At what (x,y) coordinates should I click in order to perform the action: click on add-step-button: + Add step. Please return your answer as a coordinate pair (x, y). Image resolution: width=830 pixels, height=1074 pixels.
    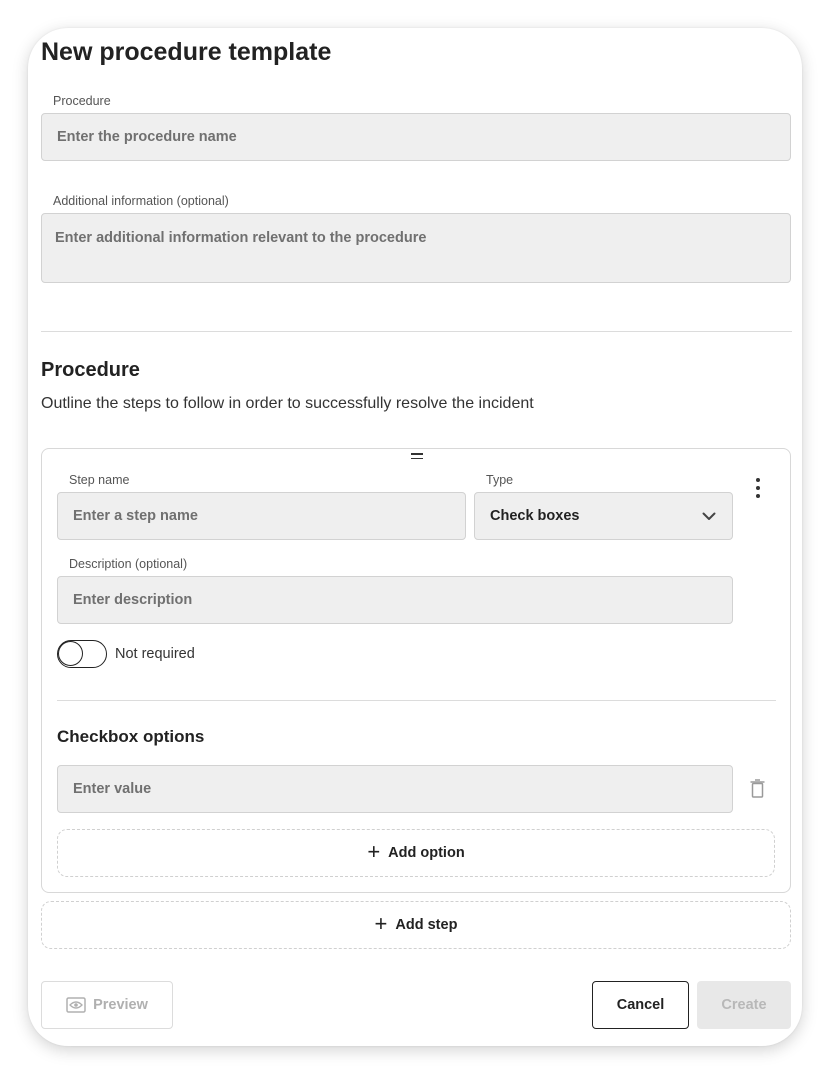
    Looking at the image, I should click on (416, 925).